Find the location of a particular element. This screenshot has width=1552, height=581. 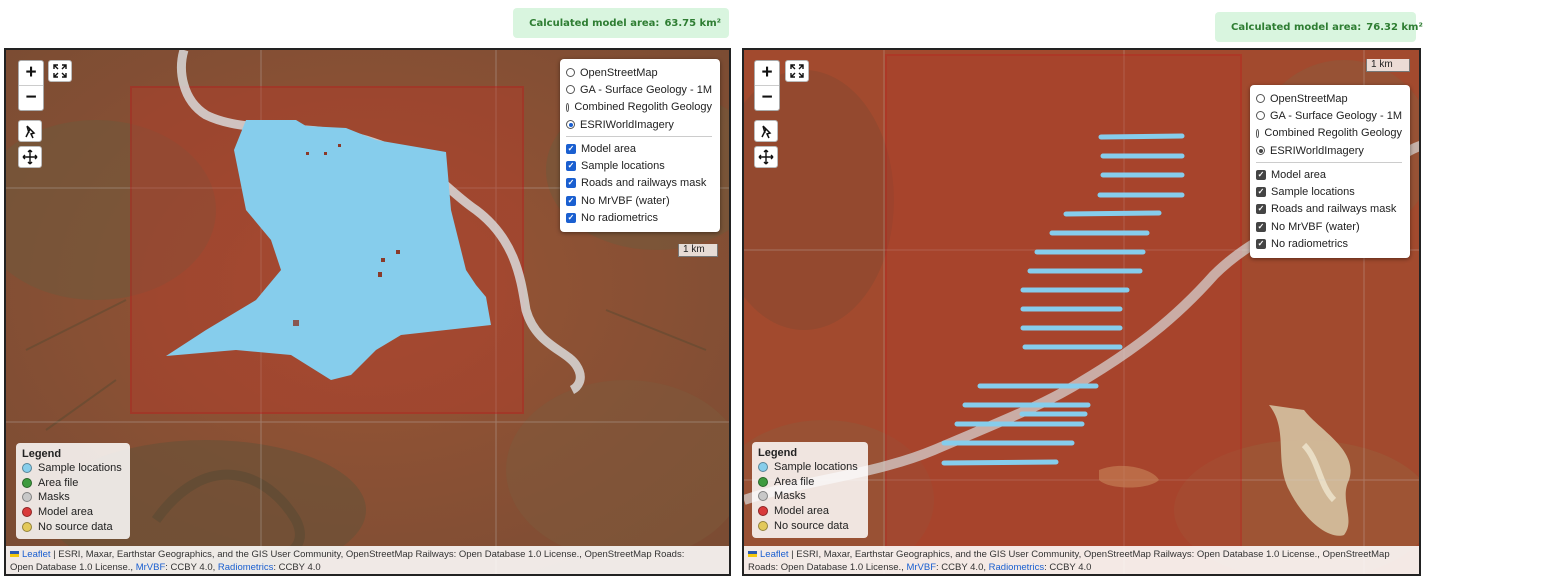

legend-item: Sample locations is located at coordinates (810, 467).